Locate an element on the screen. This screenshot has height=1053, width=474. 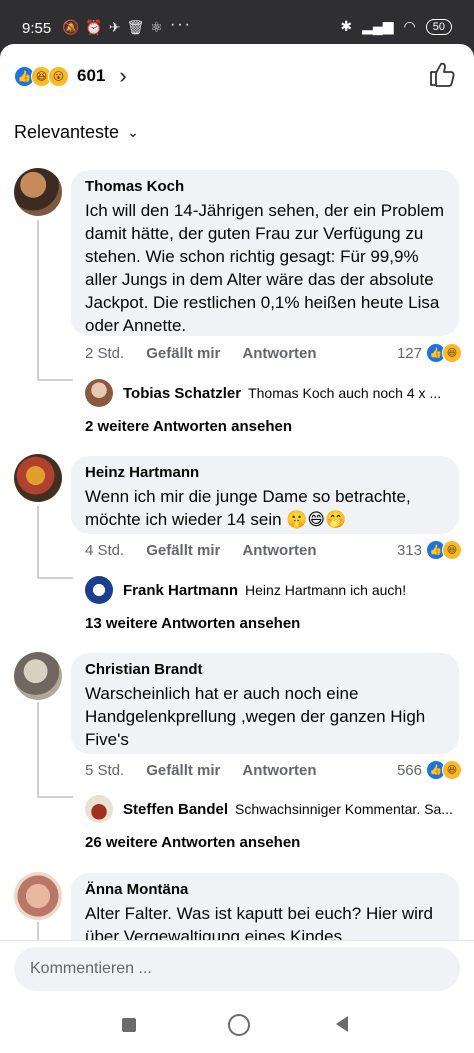
wow-reaction-icon: 😮 is located at coordinates (58, 76).